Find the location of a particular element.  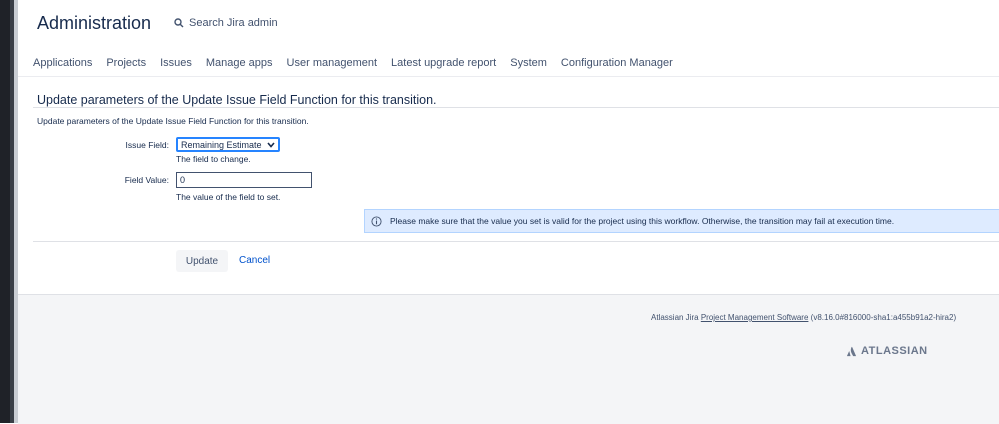

search-label: Search Jira admin is located at coordinates (233, 23).